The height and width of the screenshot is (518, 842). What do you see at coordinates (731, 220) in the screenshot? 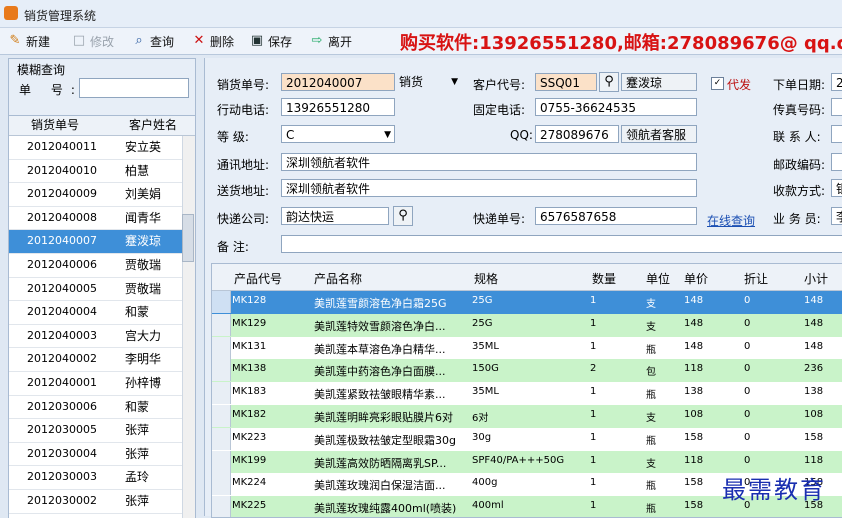
I see `online-query-link: 在线查询` at bounding box center [731, 220].